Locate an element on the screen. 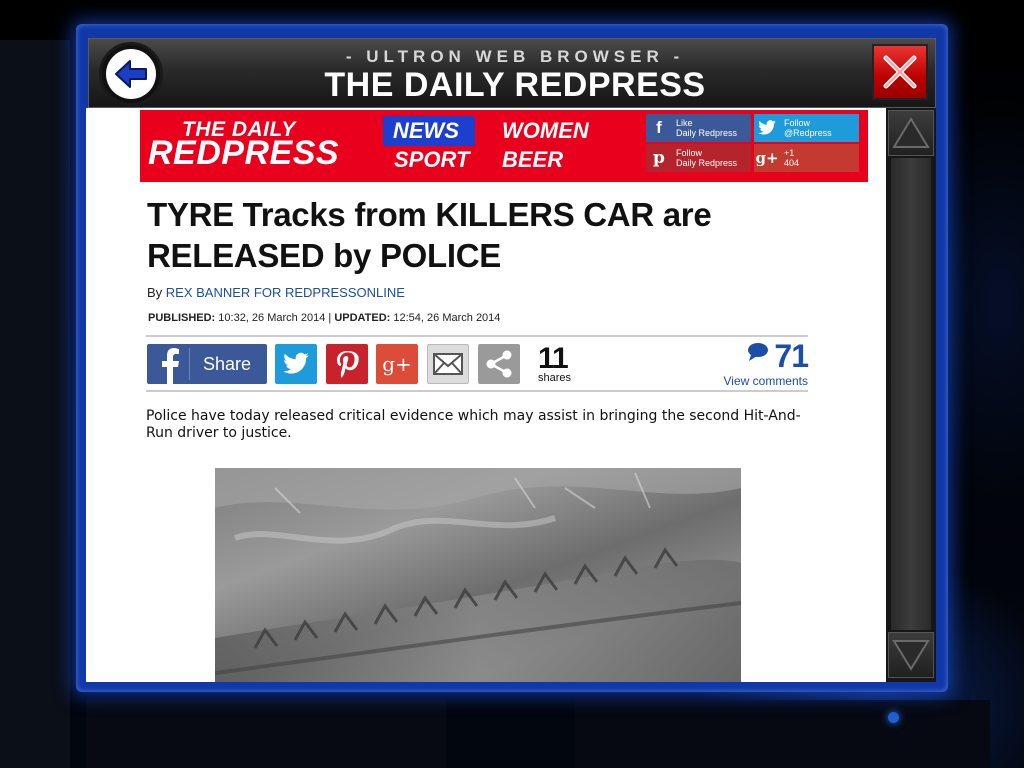 This screenshot has width=1024, height=768. background-panel-left is located at coordinates (35, 404).